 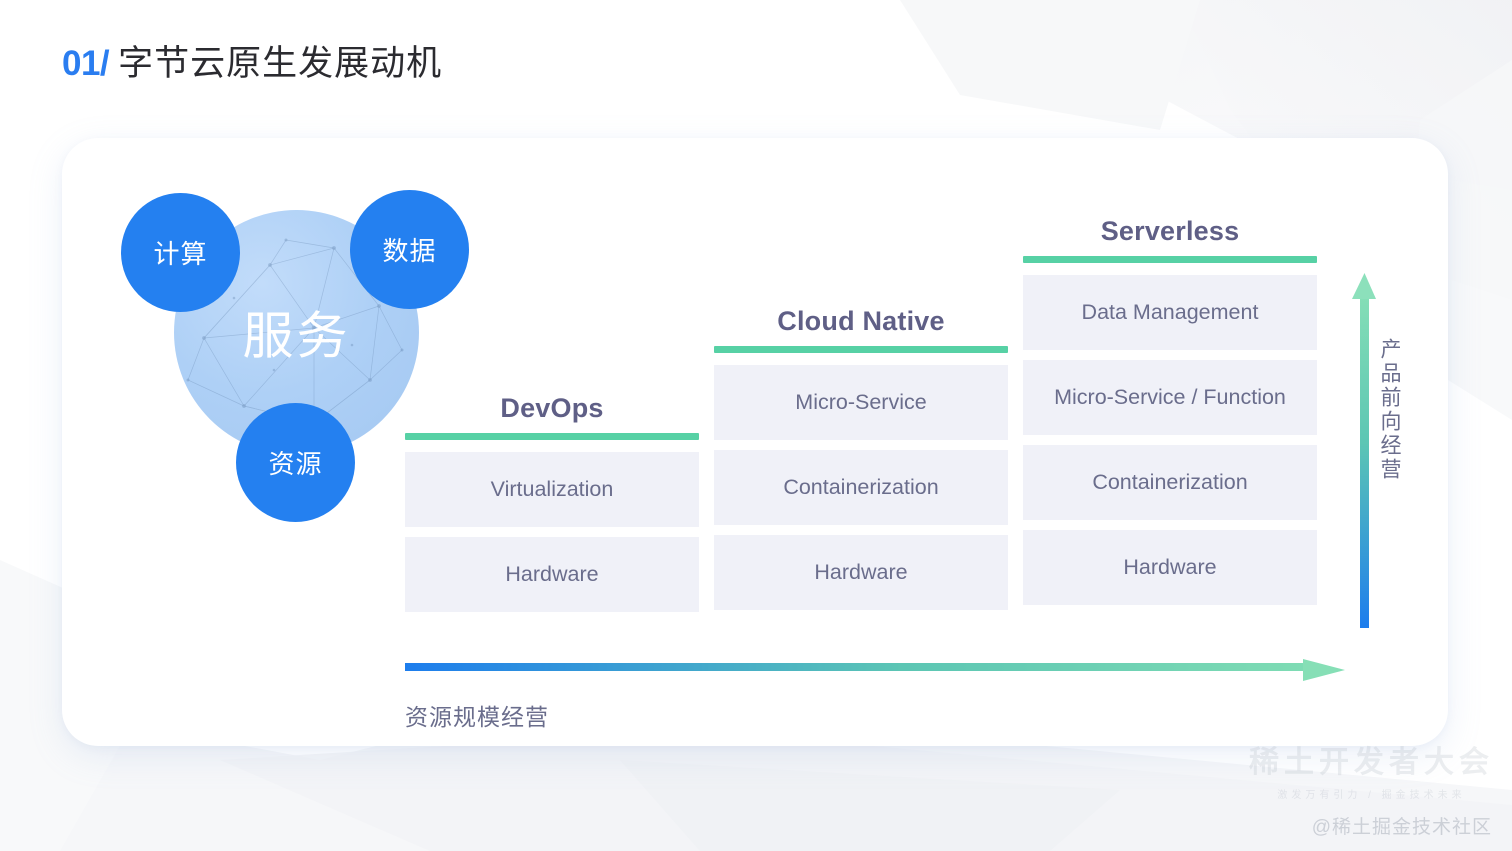 I want to click on y-axis-label: 产品前向经营, so click(x=1389, y=410).